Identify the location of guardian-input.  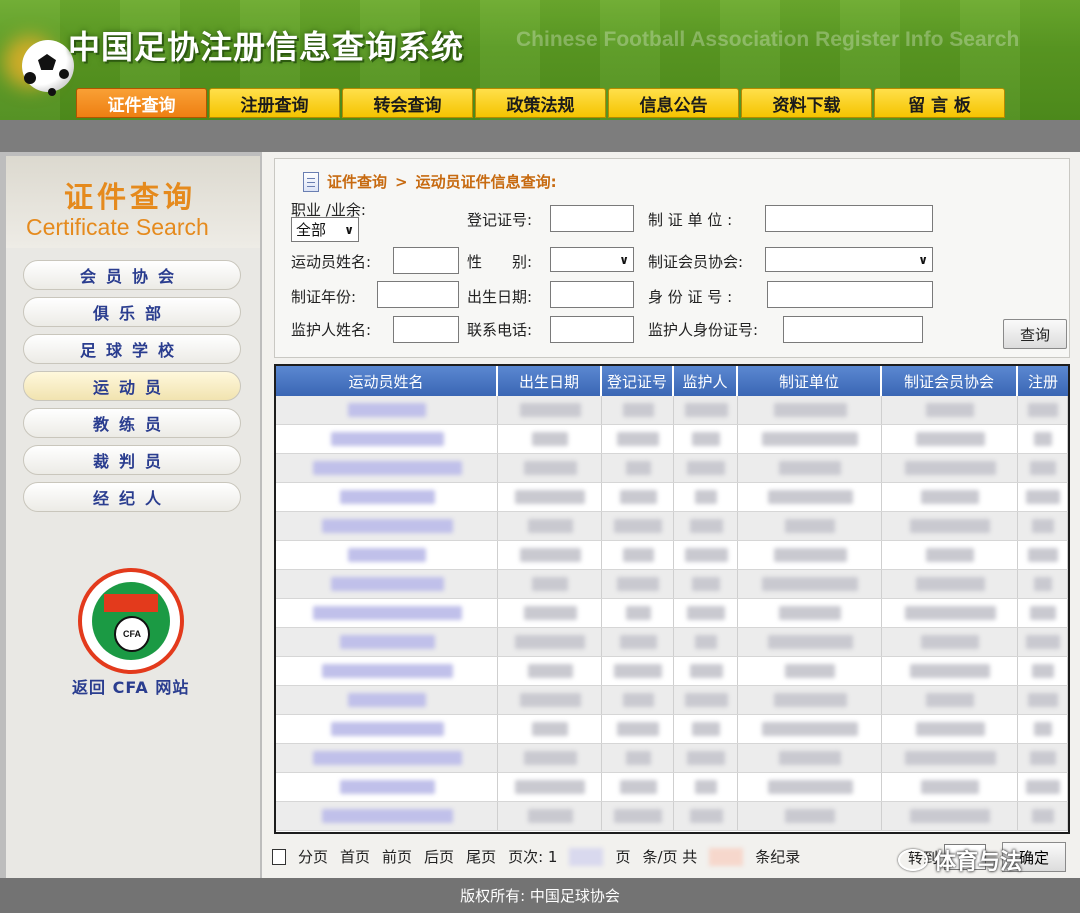
(426, 329).